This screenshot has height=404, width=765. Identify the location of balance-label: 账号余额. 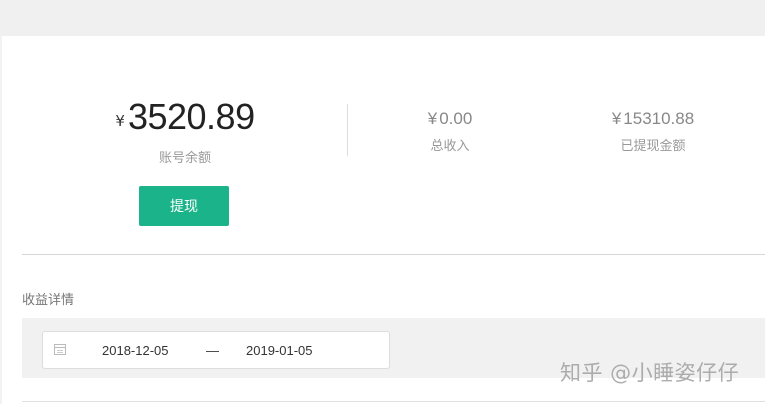
(184, 158).